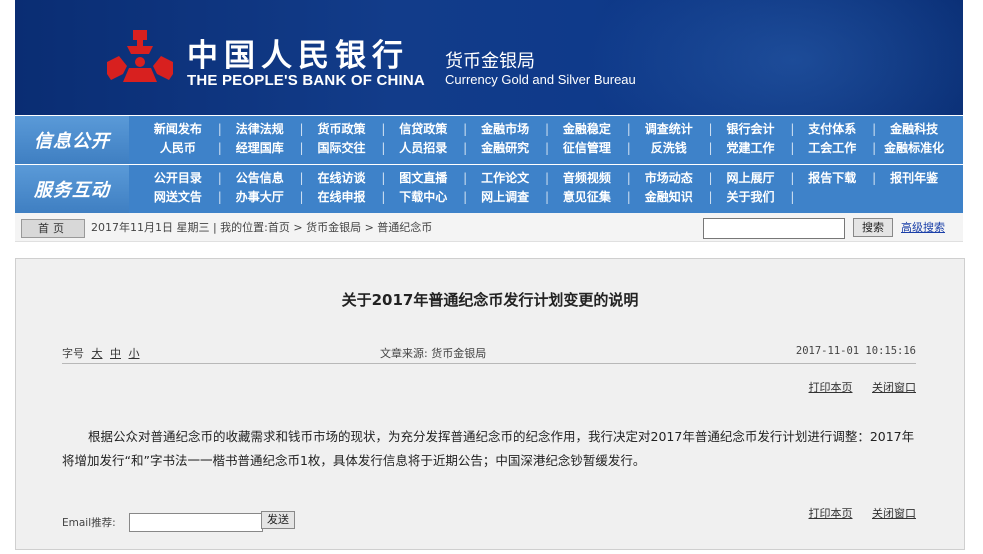 The height and width of the screenshot is (554, 983). Describe the element at coordinates (424, 148) in the screenshot. I see `nav1-item-3-1: 人员招录` at that location.